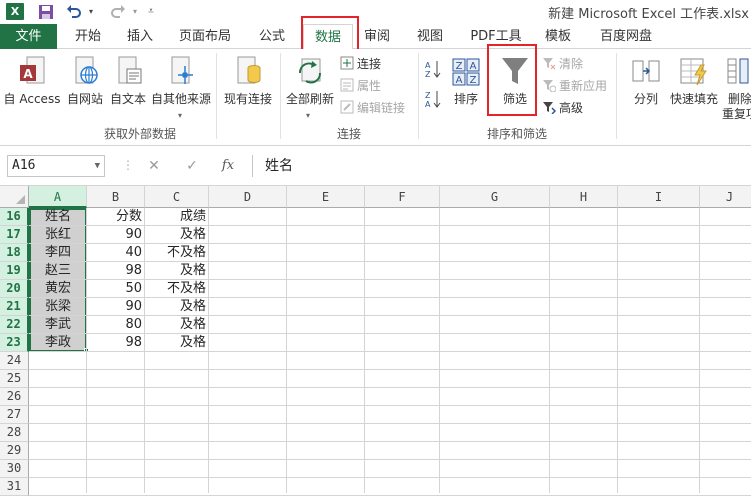 Image resolution: width=751 pixels, height=496 pixels. I want to click on remove-duplicates-button: 删除 重复项, so click(735, 88).